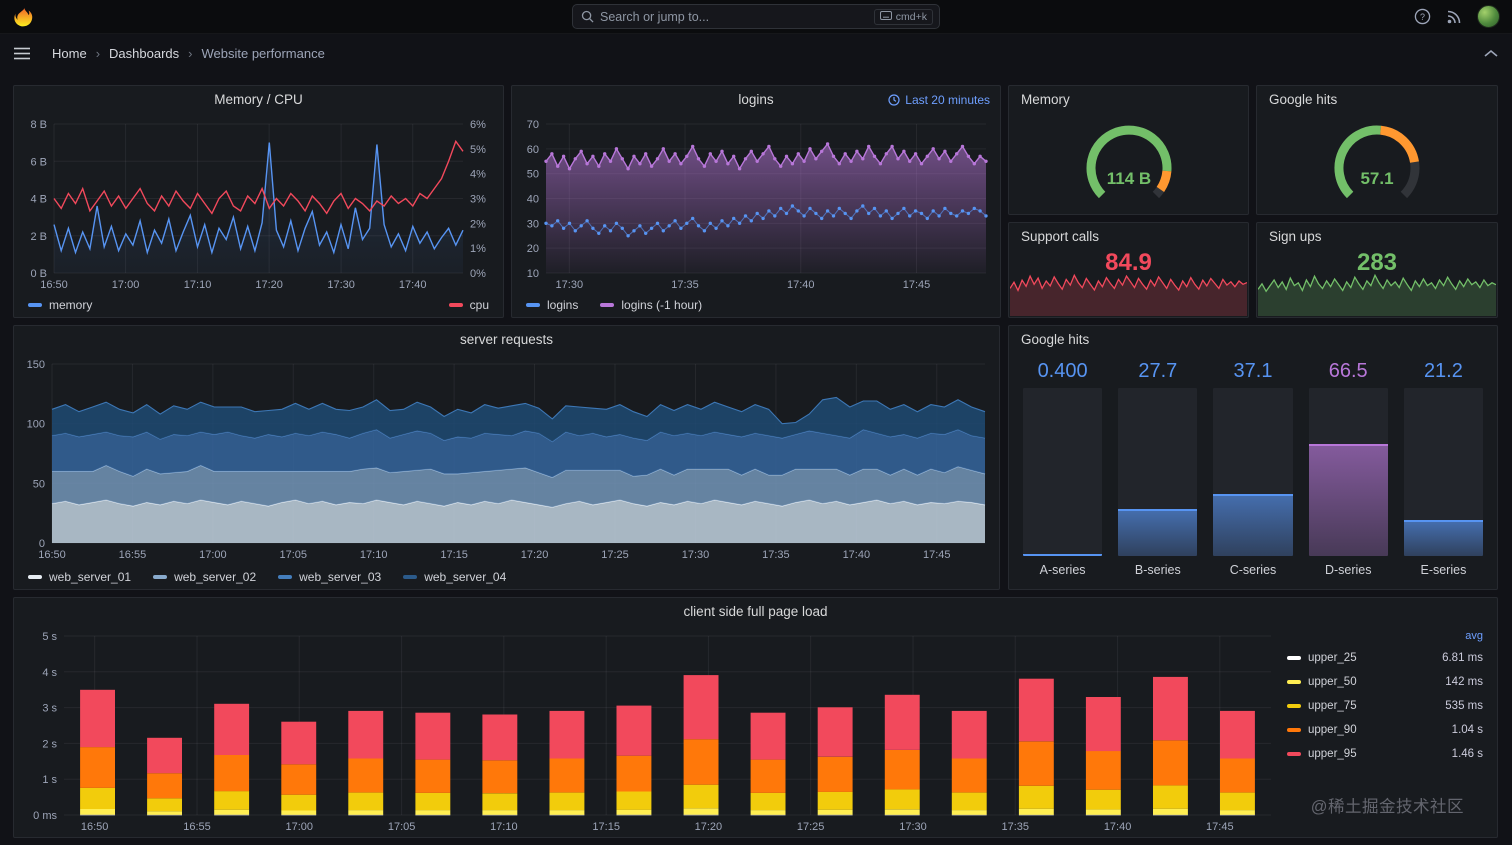 The height and width of the screenshot is (845, 1512). What do you see at coordinates (45, 816) in the screenshot?
I see `svg-text: 0 ms` at bounding box center [45, 816].